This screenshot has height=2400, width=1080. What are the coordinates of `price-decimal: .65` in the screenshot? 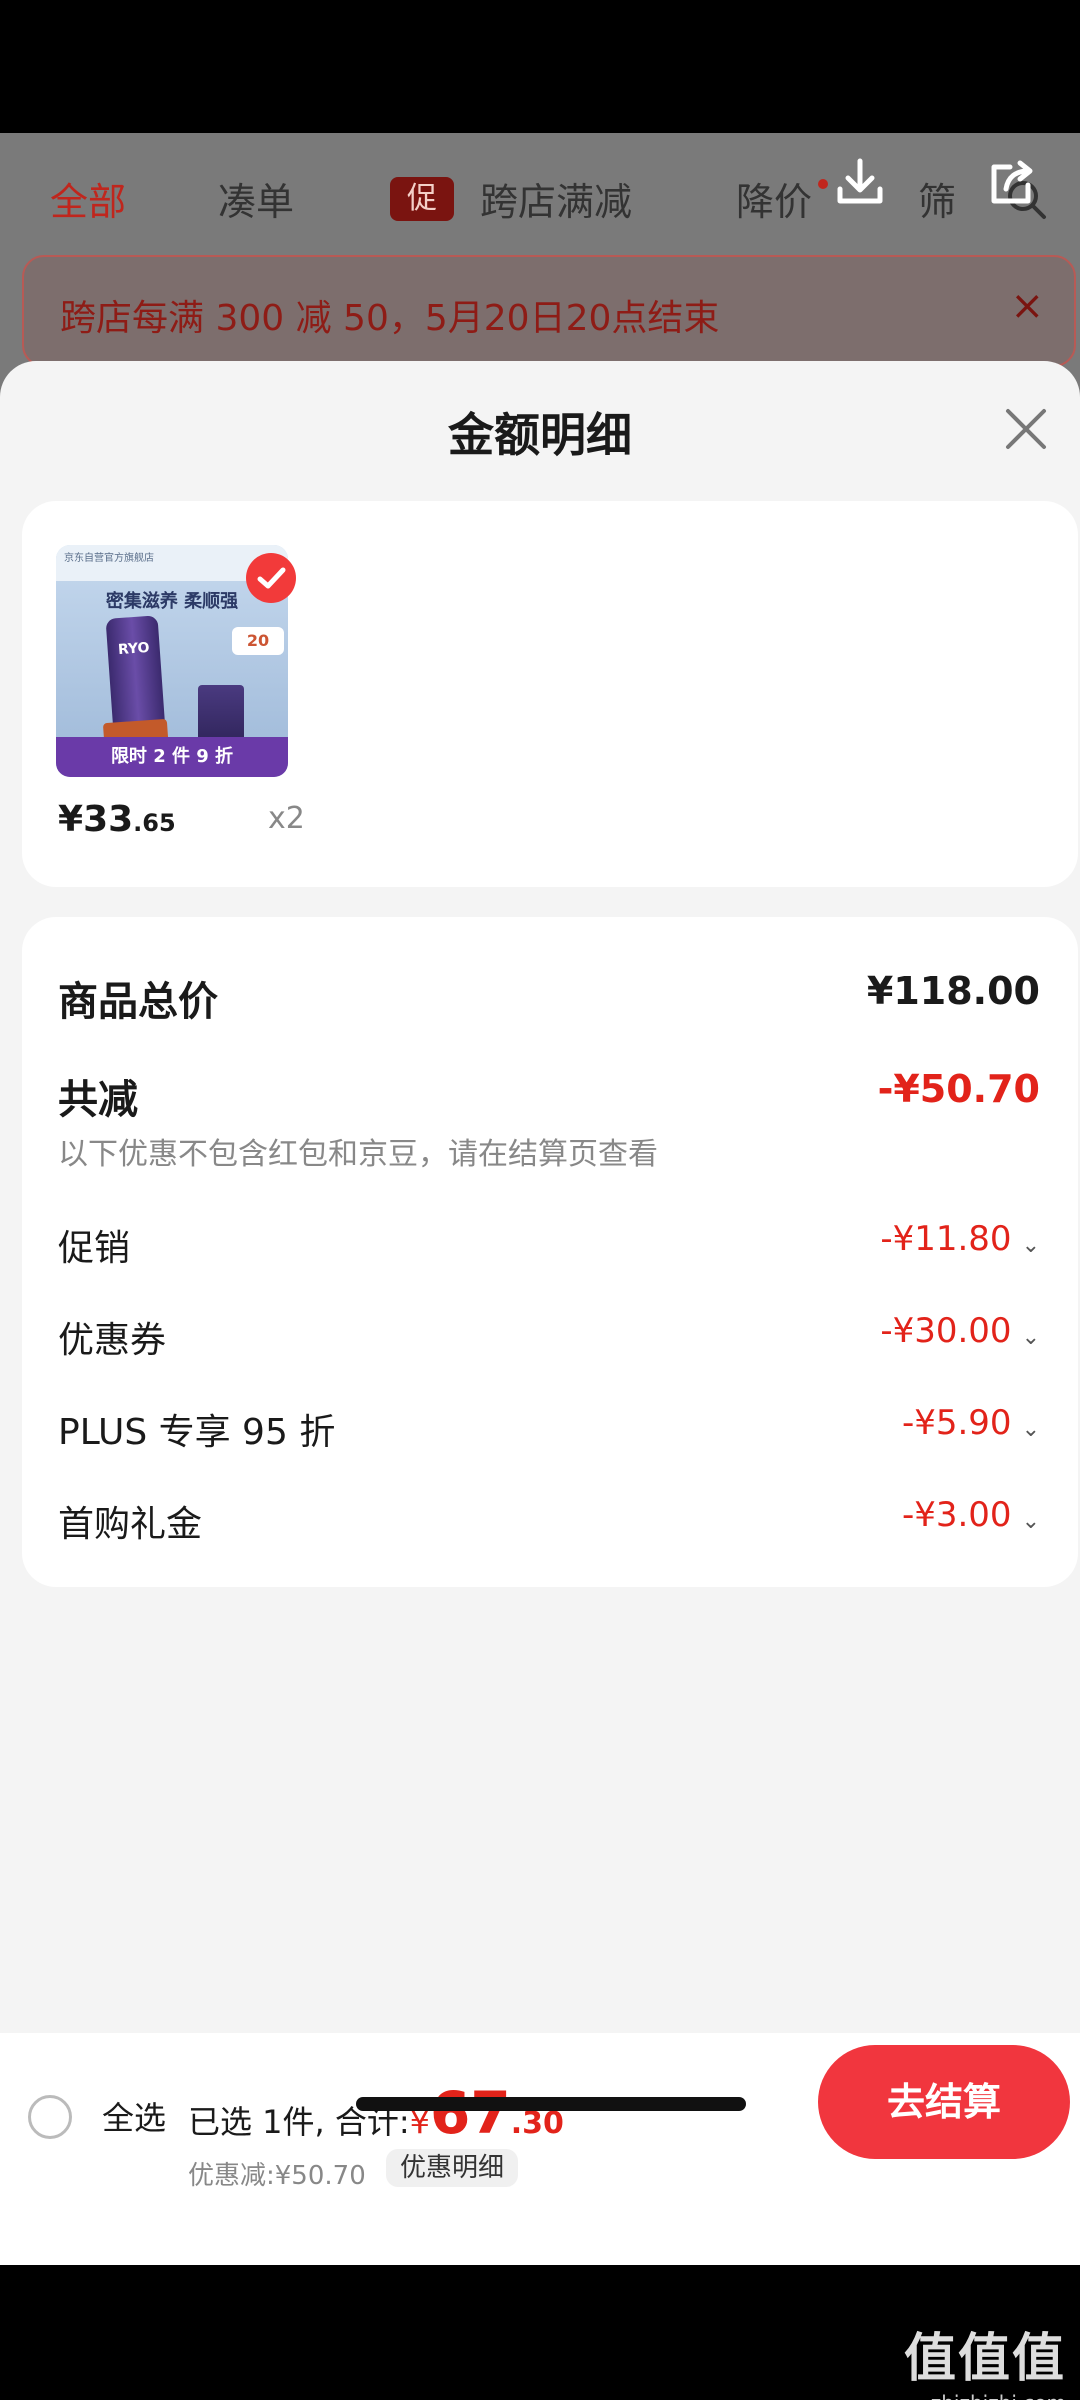 It's located at (154, 823).